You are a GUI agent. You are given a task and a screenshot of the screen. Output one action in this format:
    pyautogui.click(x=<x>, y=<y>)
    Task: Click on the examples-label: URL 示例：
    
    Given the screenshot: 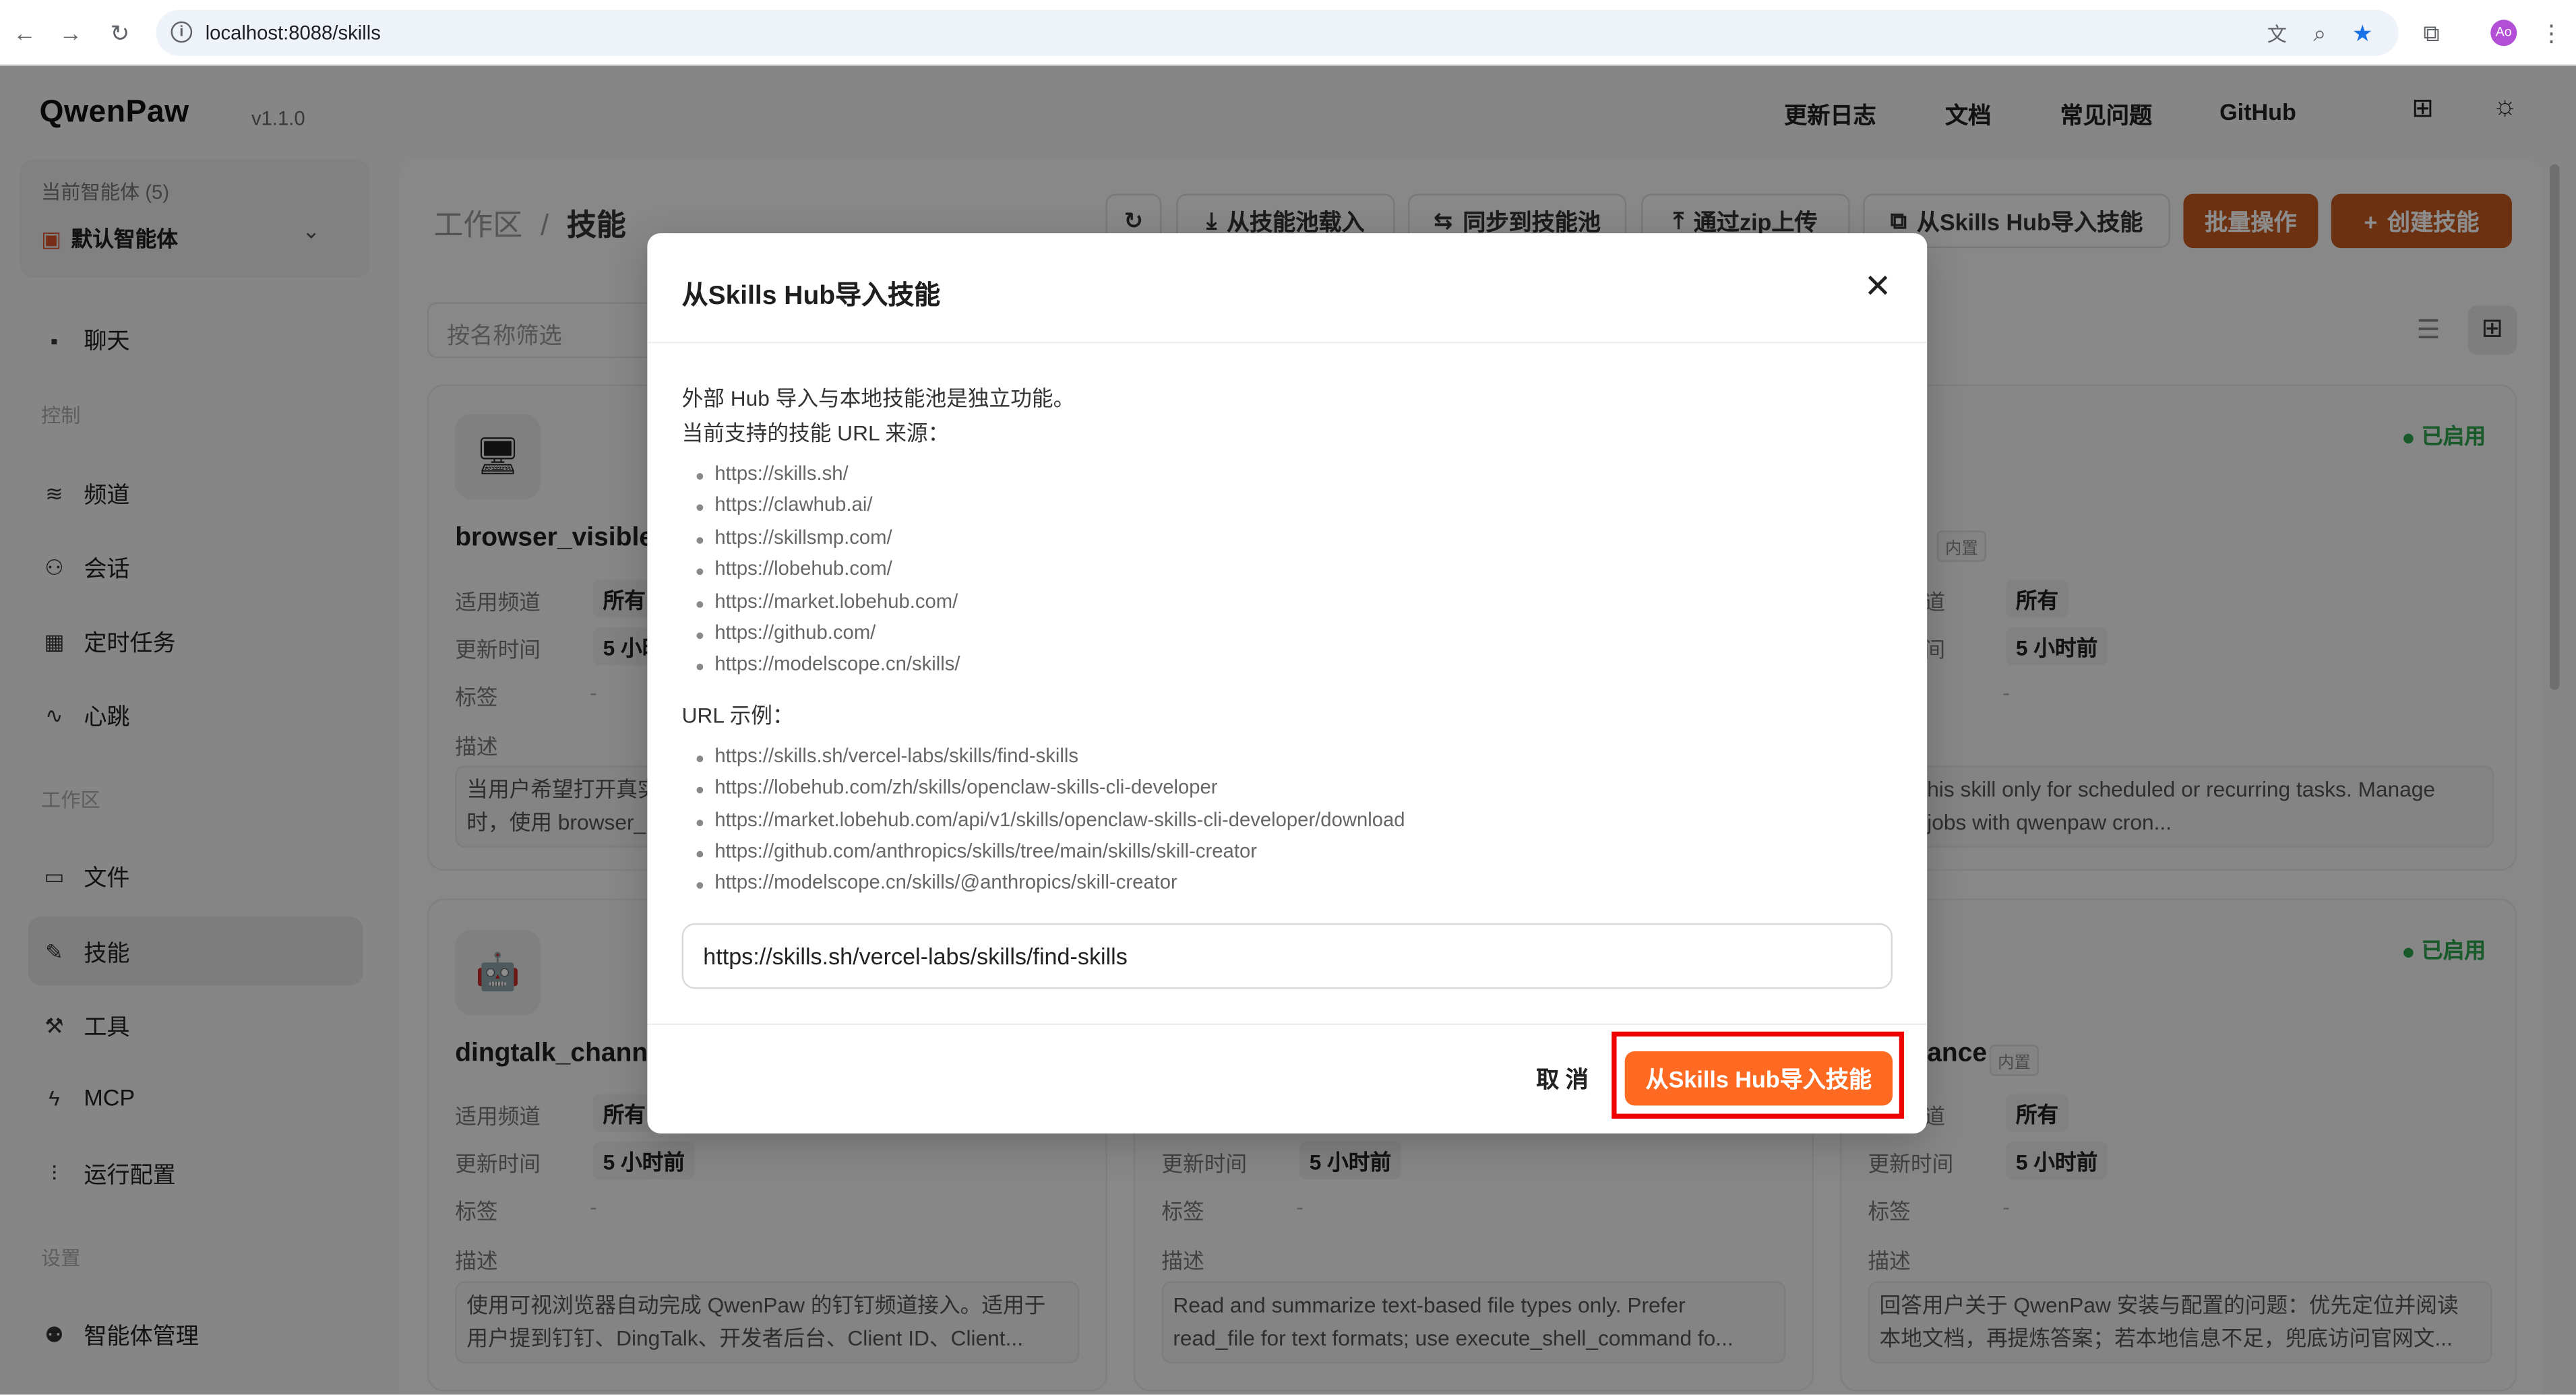 What is the action you would take?
    pyautogui.click(x=738, y=715)
    